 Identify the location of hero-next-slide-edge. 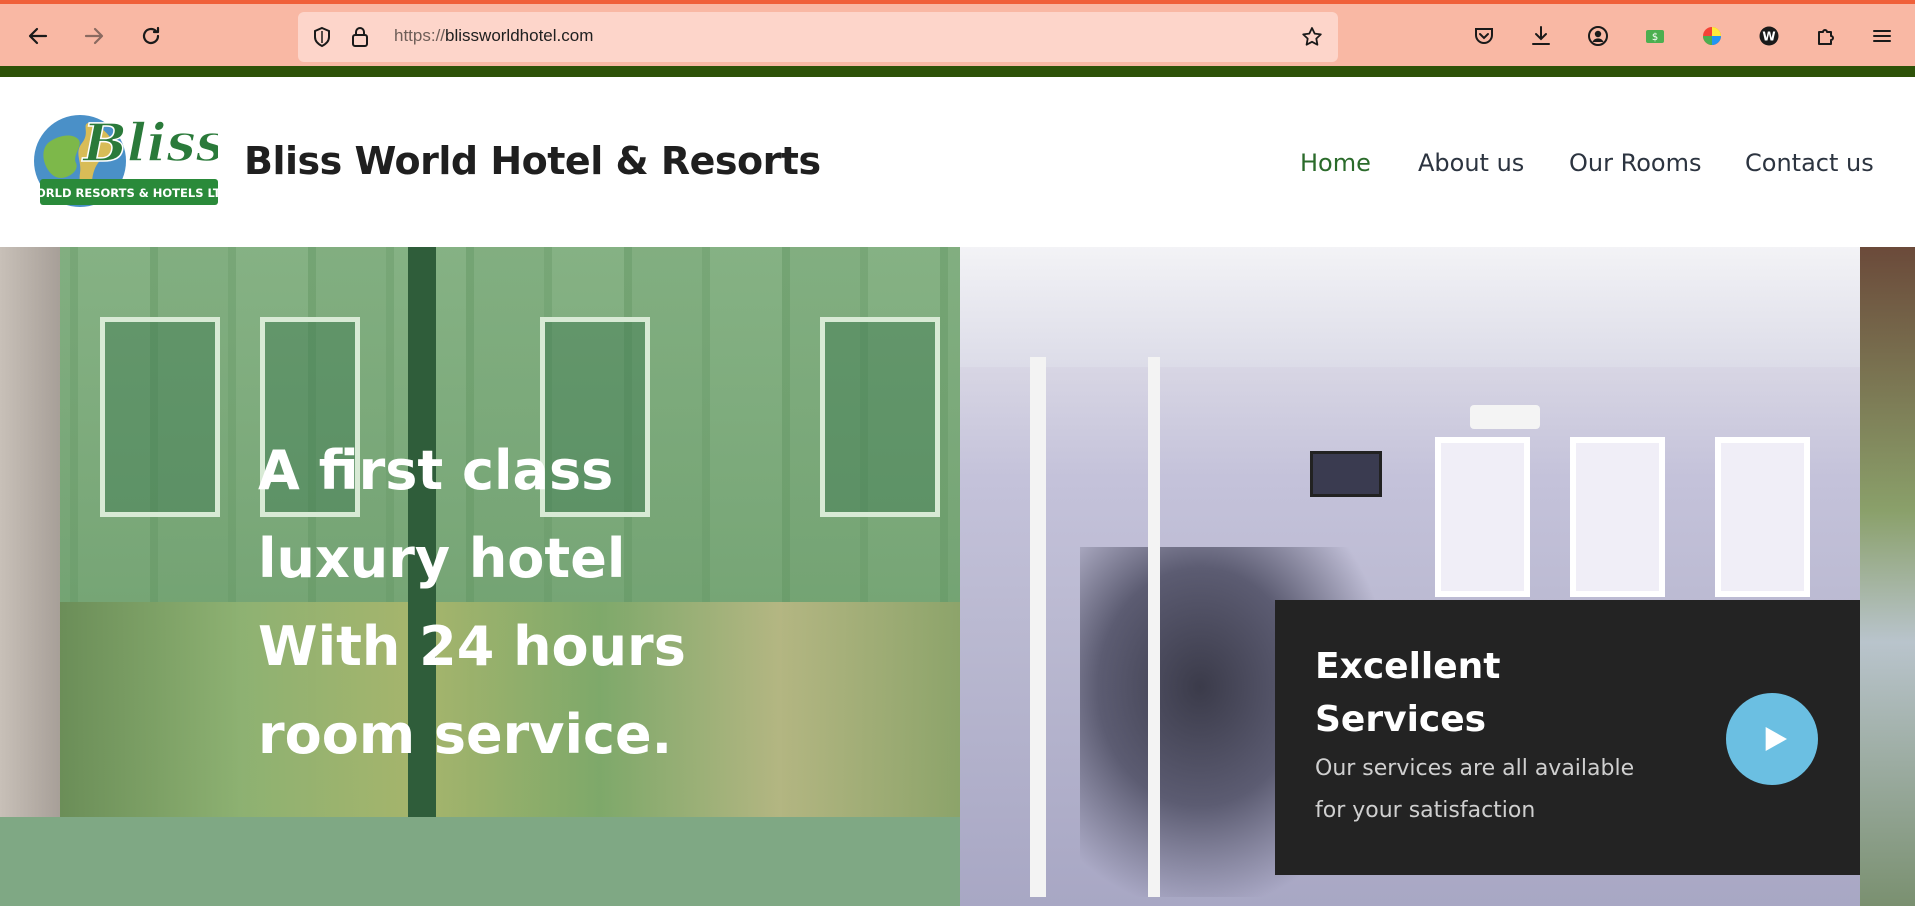
(1887, 576).